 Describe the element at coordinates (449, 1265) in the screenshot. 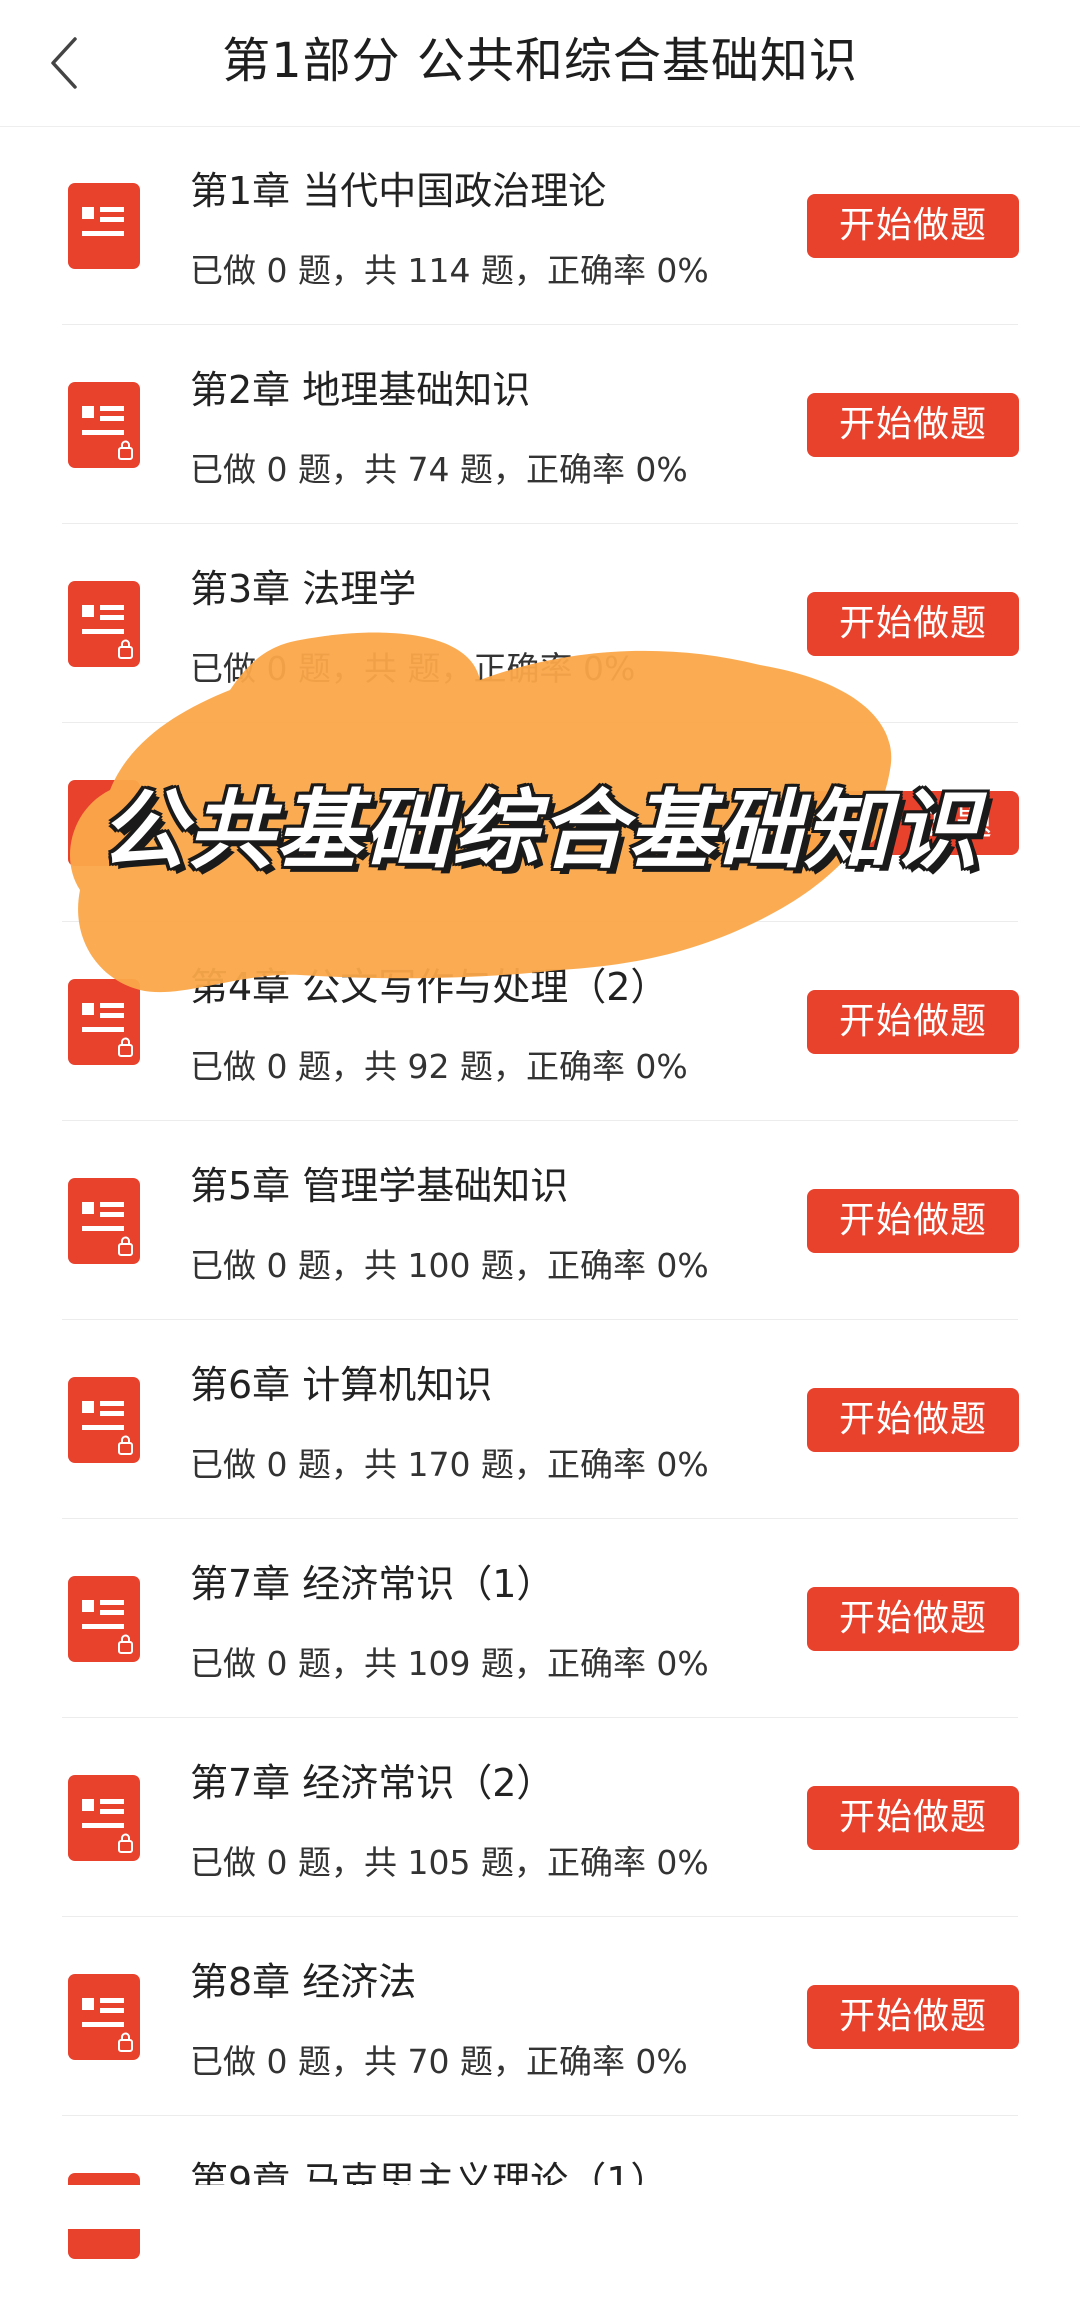

I see `chapter-stats: 已做 0 题，共 100 题，正确率 0%` at that location.